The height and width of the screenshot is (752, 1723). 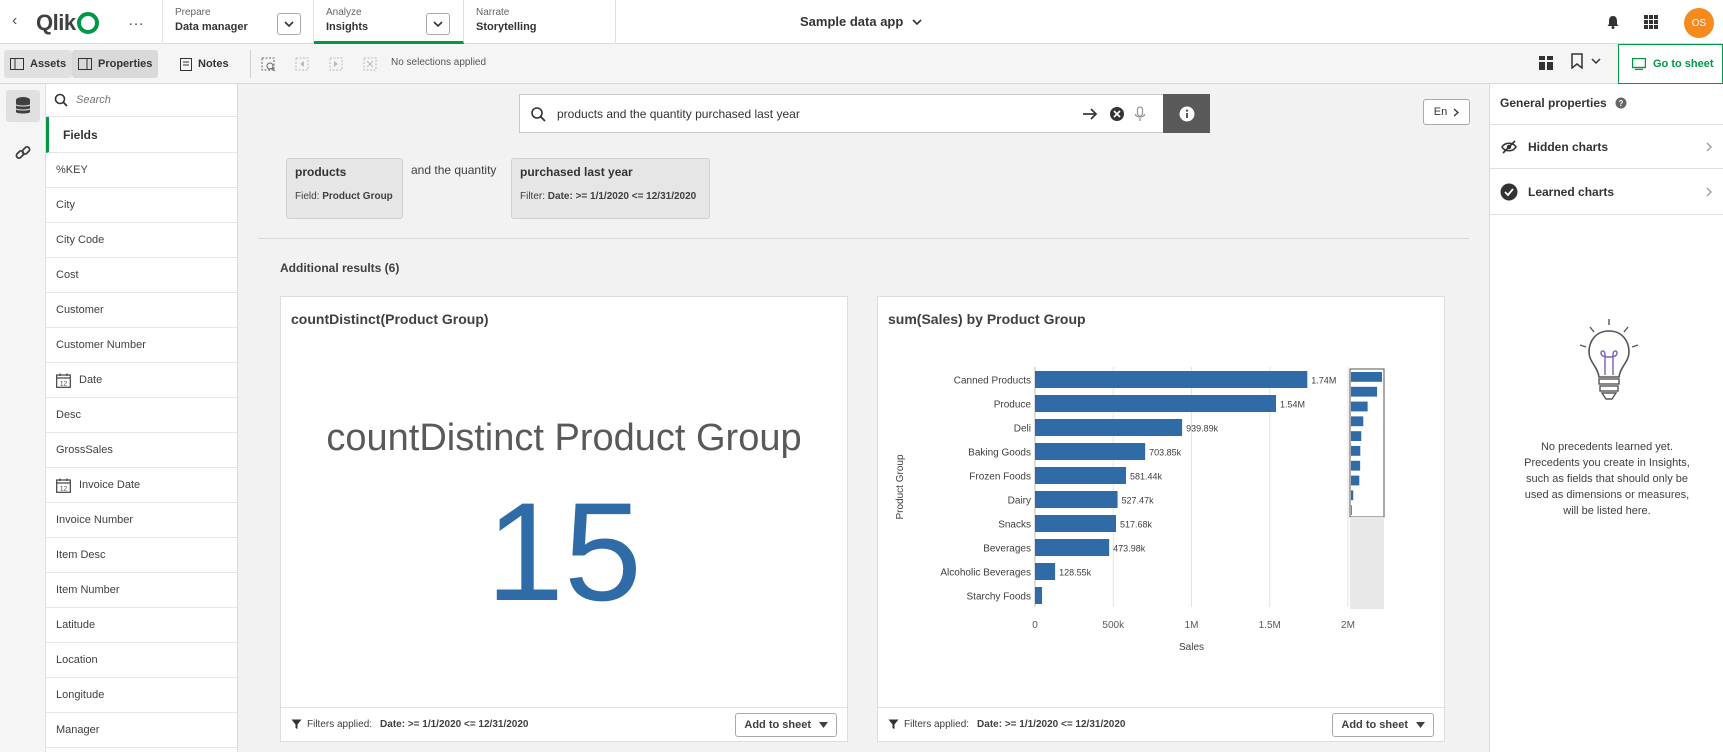 I want to click on field-item-label: Invoice Date, so click(x=110, y=485).